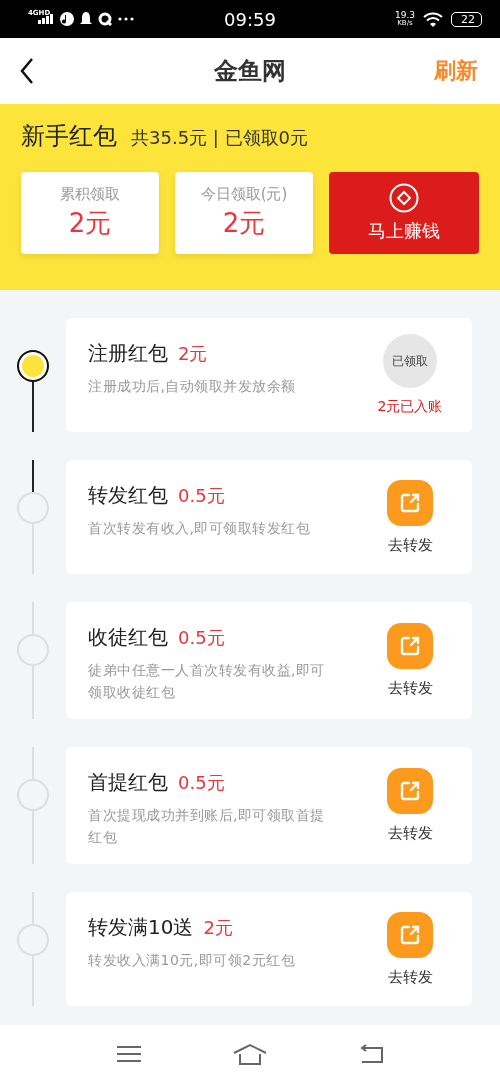  Describe the element at coordinates (126, 19) in the screenshot. I see `more-icon` at that location.